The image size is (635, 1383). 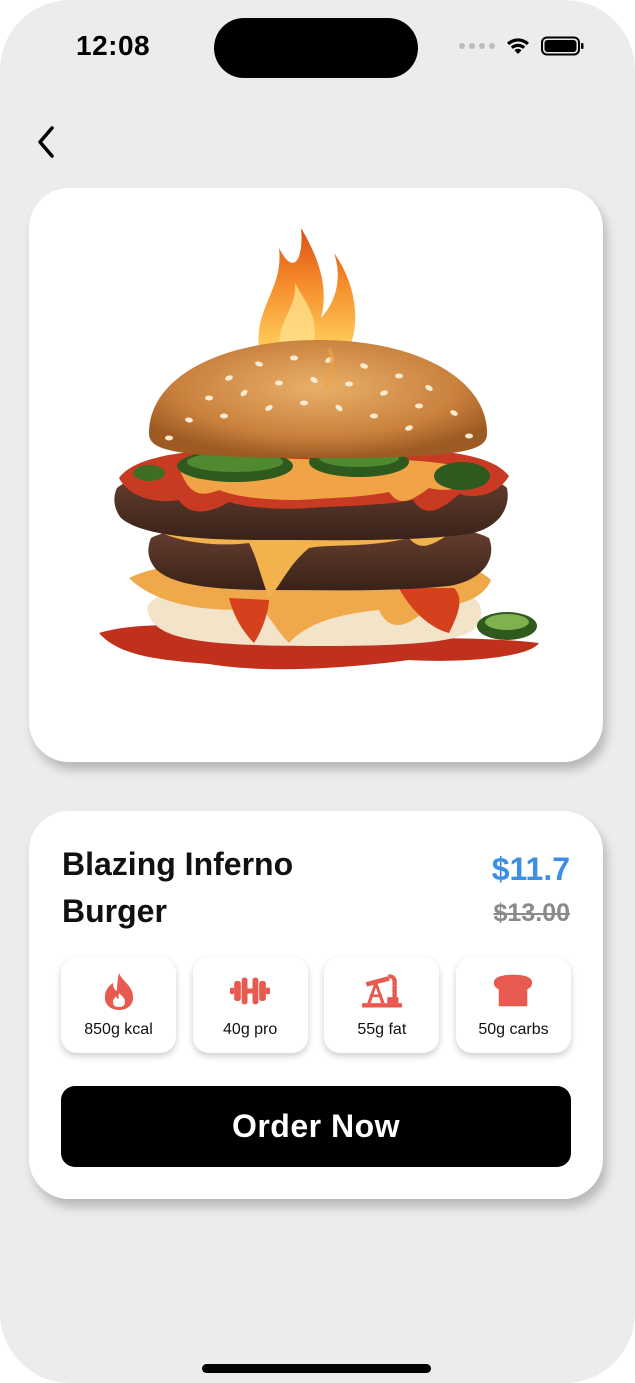 What do you see at coordinates (118, 1029) in the screenshot?
I see `nutrient-label: 850g kcal` at bounding box center [118, 1029].